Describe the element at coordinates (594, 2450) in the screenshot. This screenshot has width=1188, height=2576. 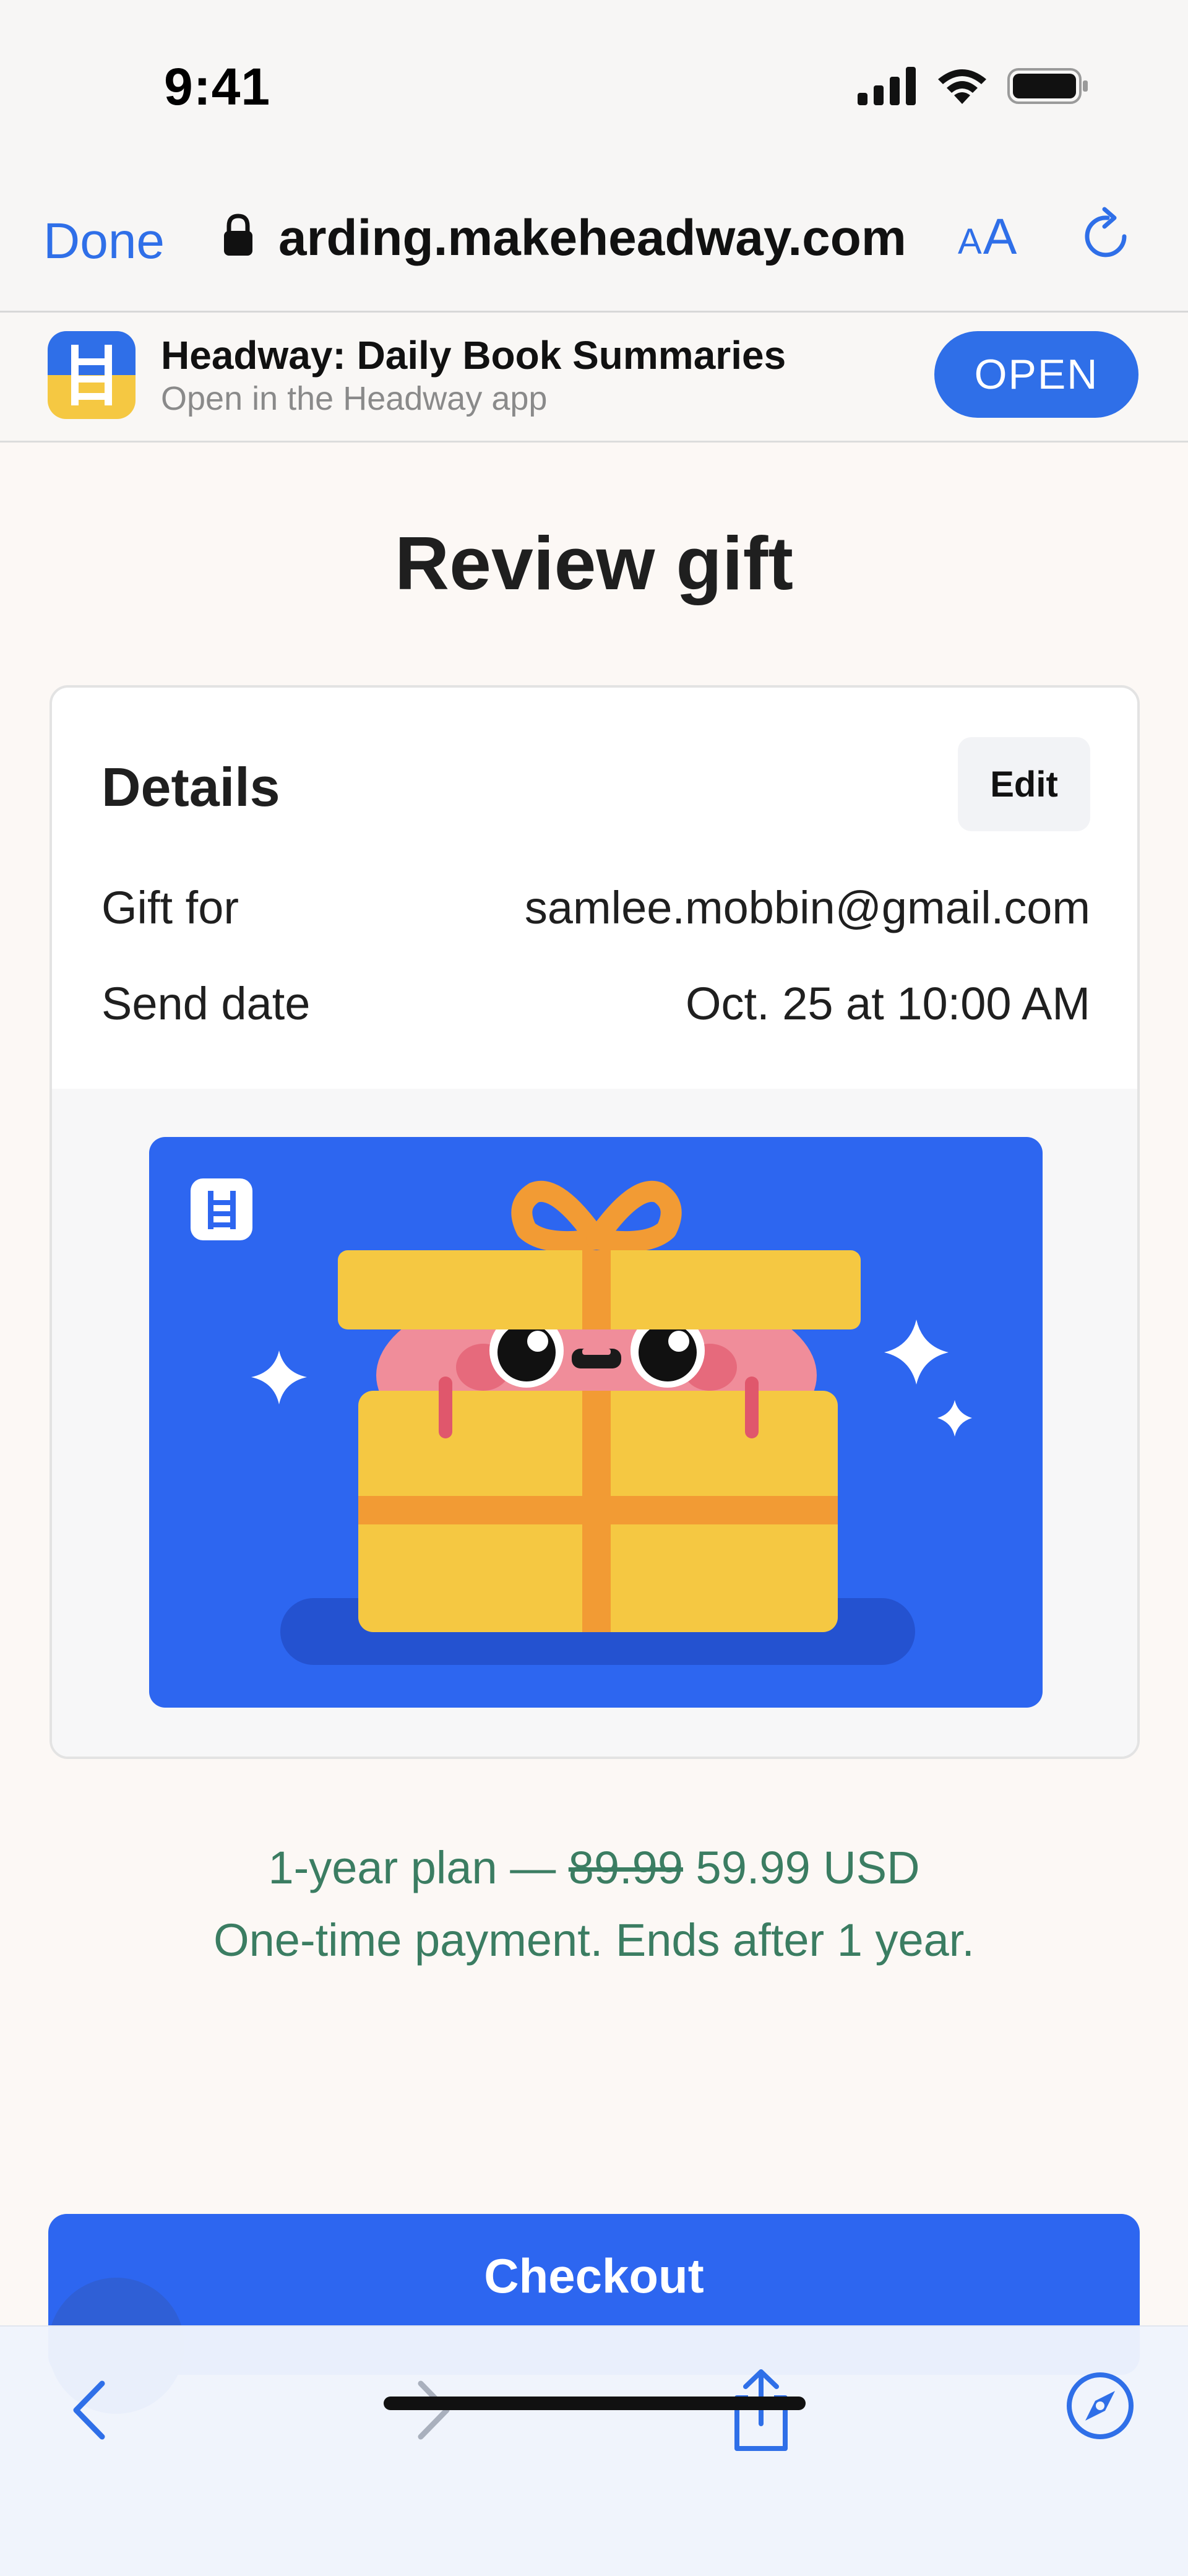
I see `browser-bottom-toolbar` at that location.